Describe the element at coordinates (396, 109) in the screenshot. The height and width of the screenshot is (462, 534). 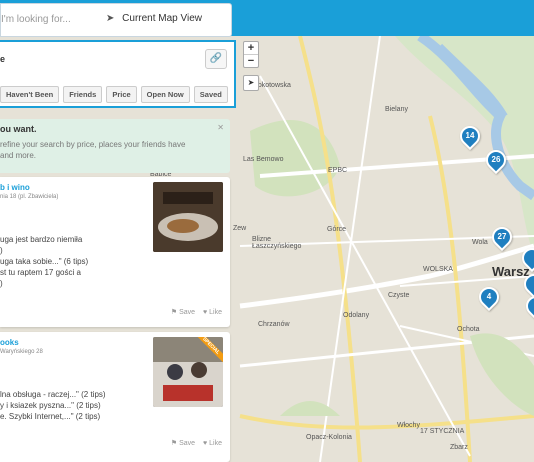
I see `map-label: Bielany` at that location.